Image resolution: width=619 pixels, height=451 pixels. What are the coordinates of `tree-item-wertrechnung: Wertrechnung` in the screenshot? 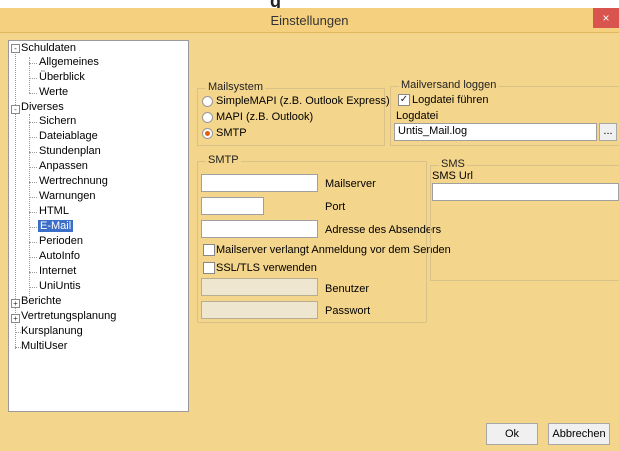 It's located at (73, 181).